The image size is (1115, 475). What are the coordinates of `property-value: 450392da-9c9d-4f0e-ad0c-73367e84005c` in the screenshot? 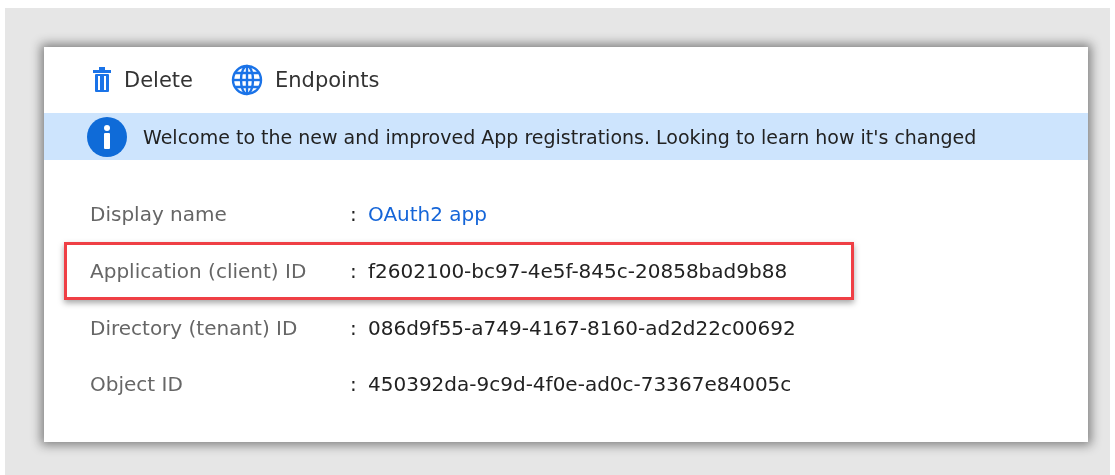 It's located at (580, 384).